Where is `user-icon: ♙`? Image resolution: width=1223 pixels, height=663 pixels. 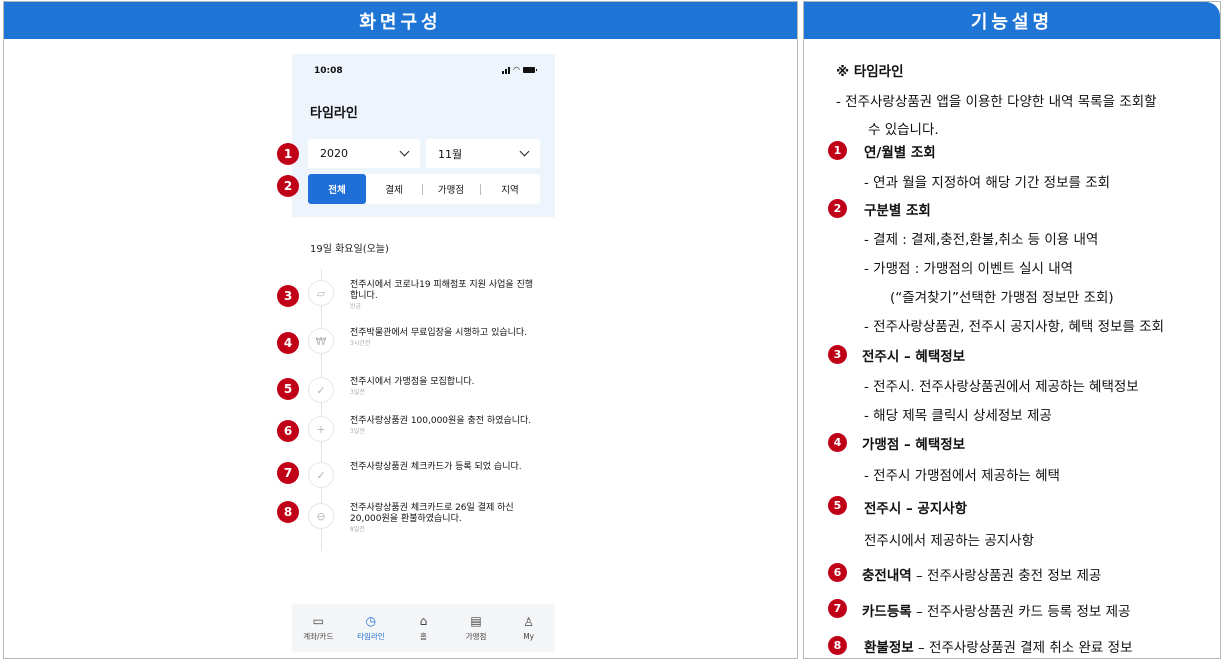
user-icon: ♙ is located at coordinates (529, 621).